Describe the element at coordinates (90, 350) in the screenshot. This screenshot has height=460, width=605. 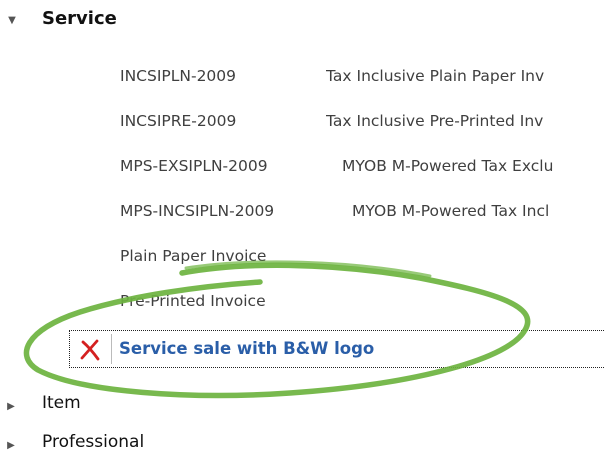
I see `red-x-icon` at that location.